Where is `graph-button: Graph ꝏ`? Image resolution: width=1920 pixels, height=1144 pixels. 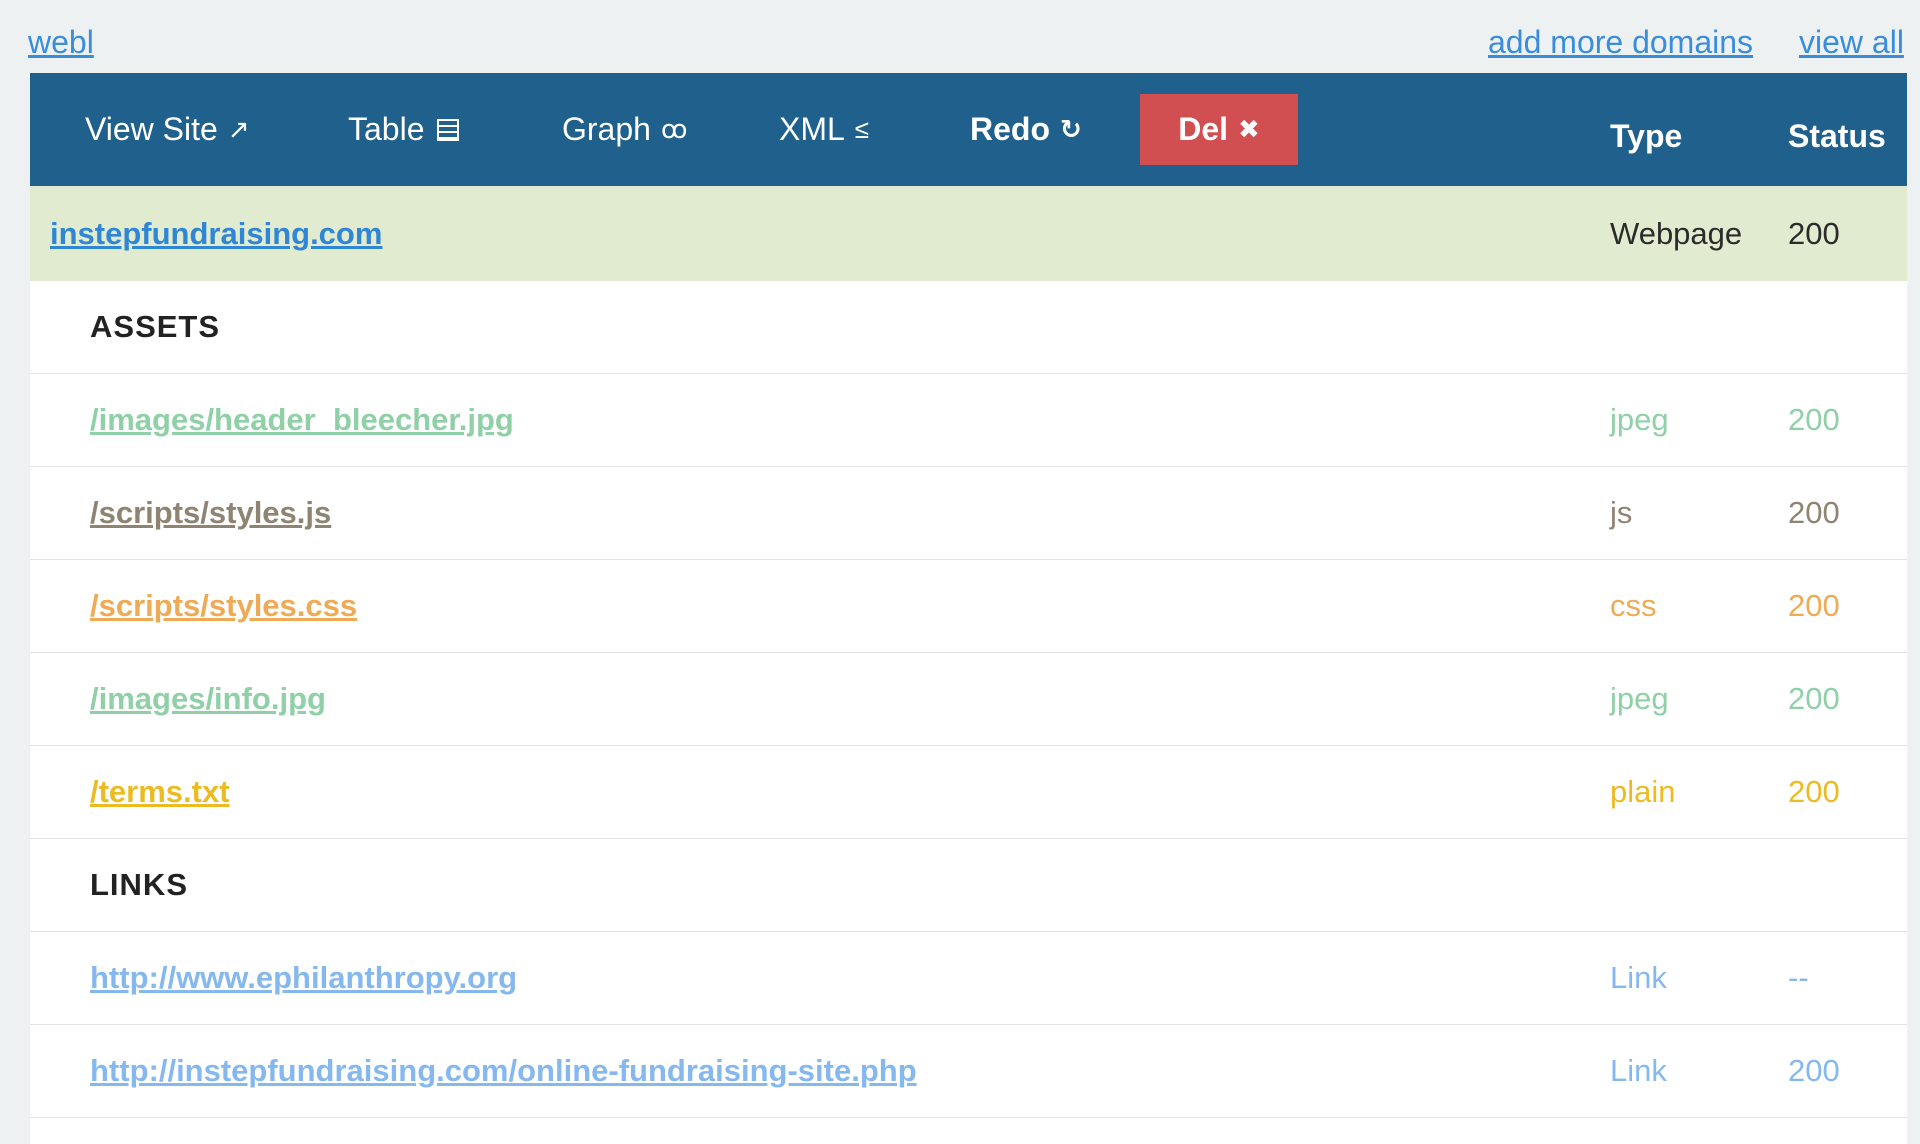
graph-button: Graph ꝏ is located at coordinates (624, 129).